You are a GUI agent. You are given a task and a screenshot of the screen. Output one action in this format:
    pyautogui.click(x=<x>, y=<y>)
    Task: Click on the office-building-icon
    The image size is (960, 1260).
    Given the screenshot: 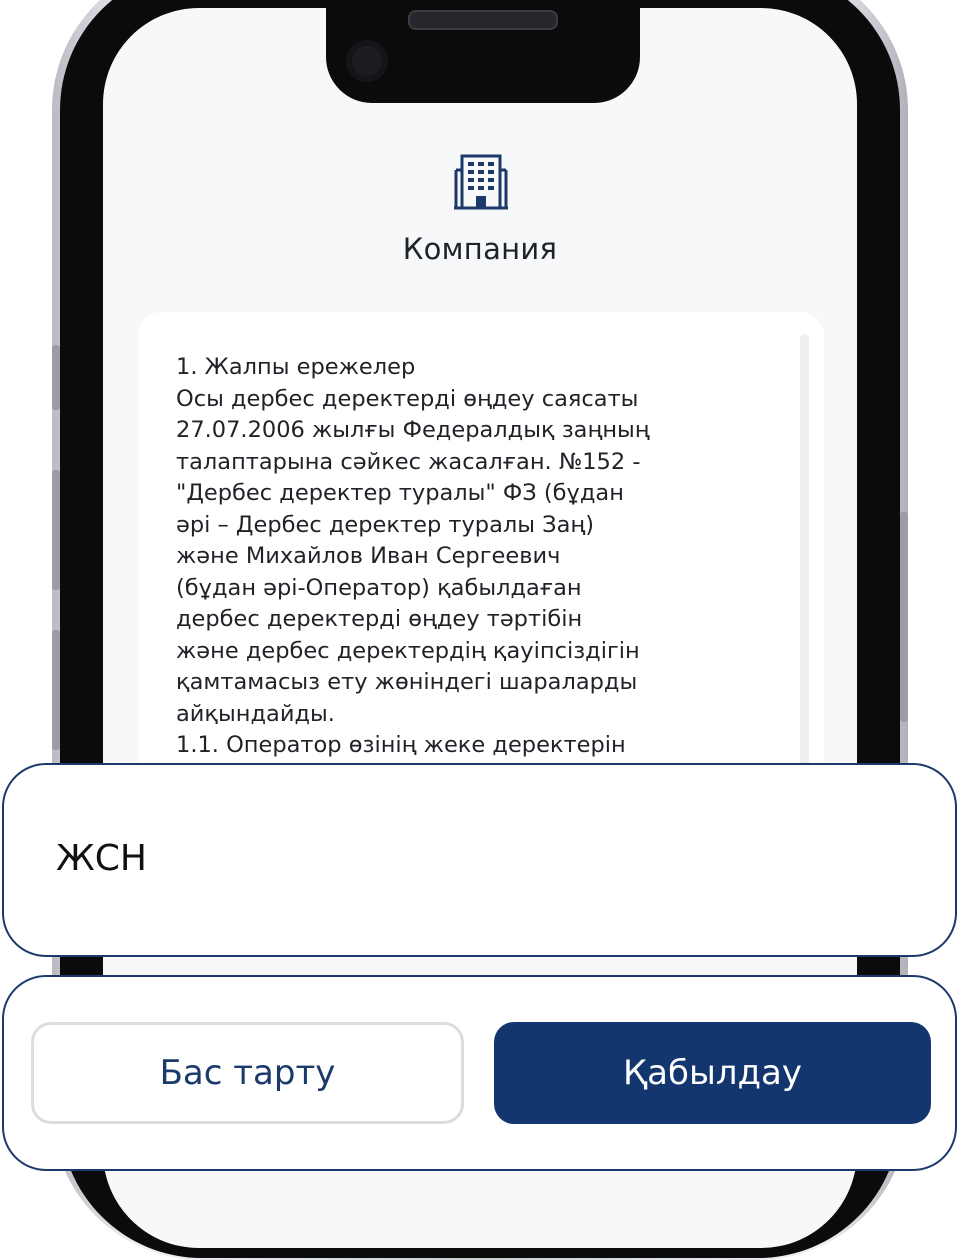 What is the action you would take?
    pyautogui.click(x=481, y=182)
    